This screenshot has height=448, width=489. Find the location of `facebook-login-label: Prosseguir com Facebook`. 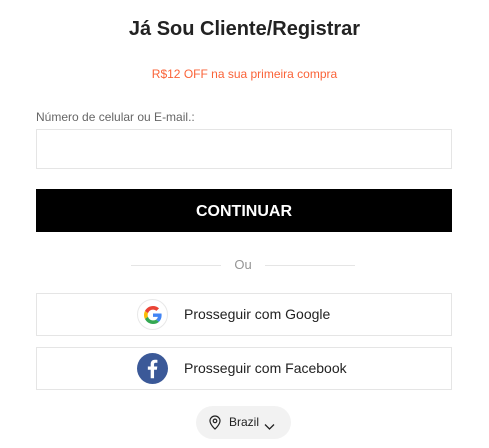

facebook-login-label: Prosseguir com Facebook is located at coordinates (265, 368).